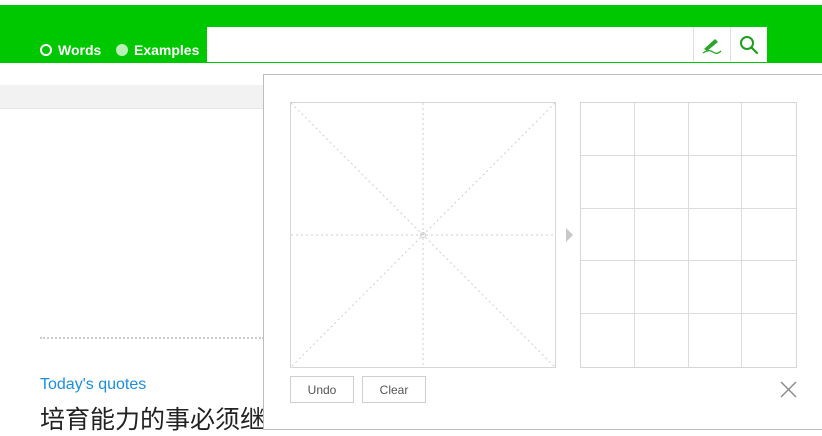  I want to click on mode-words: Words, so click(70, 50).